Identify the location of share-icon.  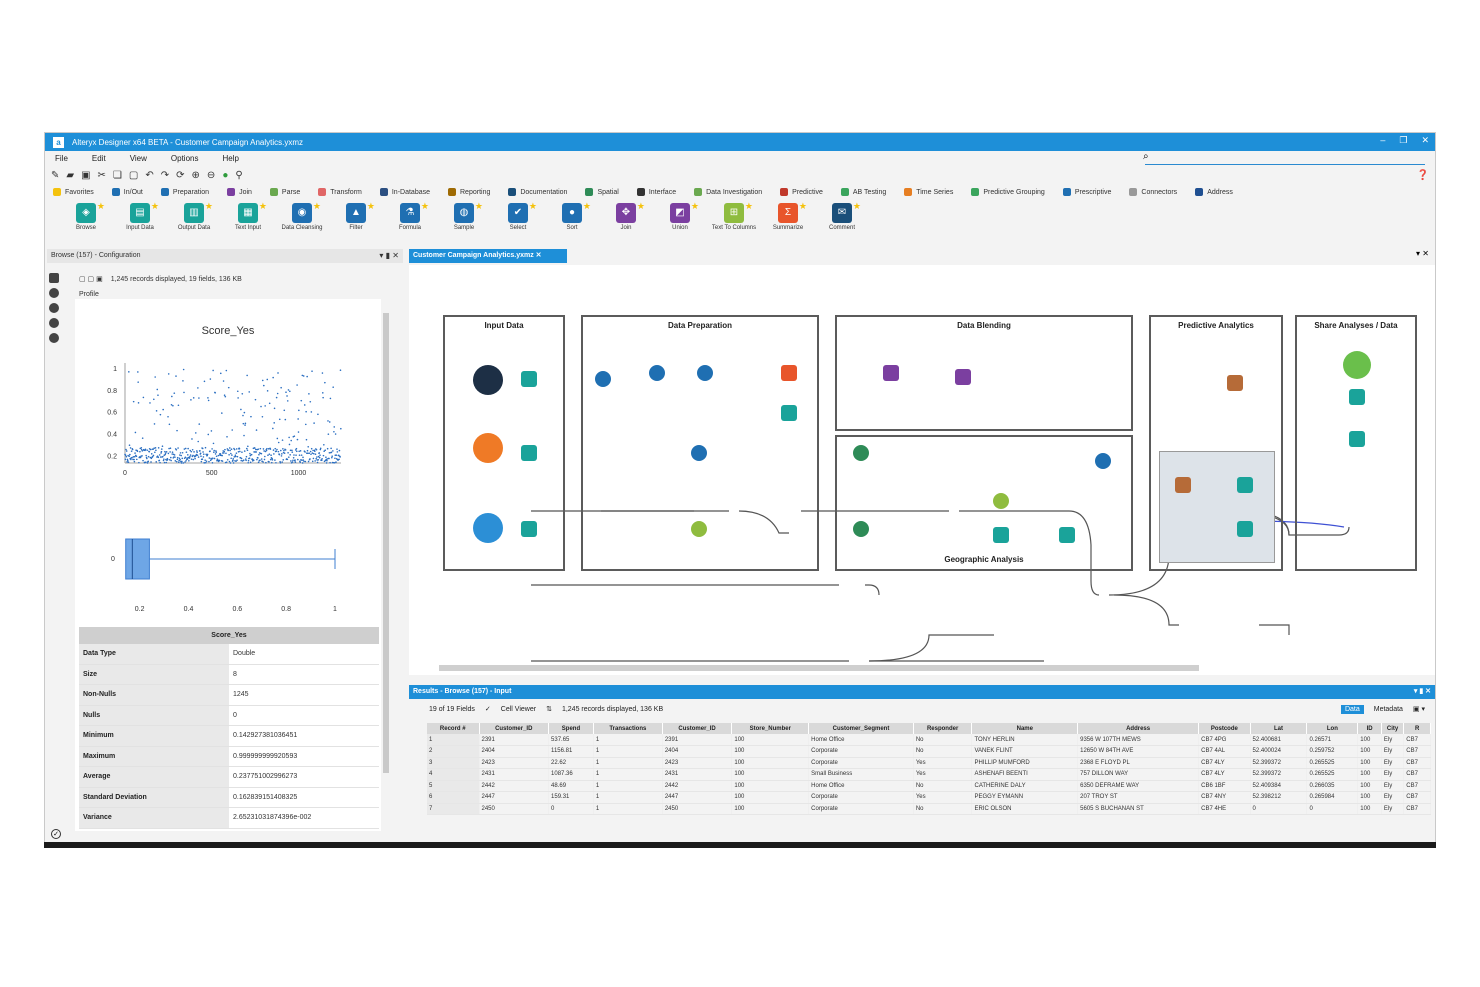
(1357, 365).